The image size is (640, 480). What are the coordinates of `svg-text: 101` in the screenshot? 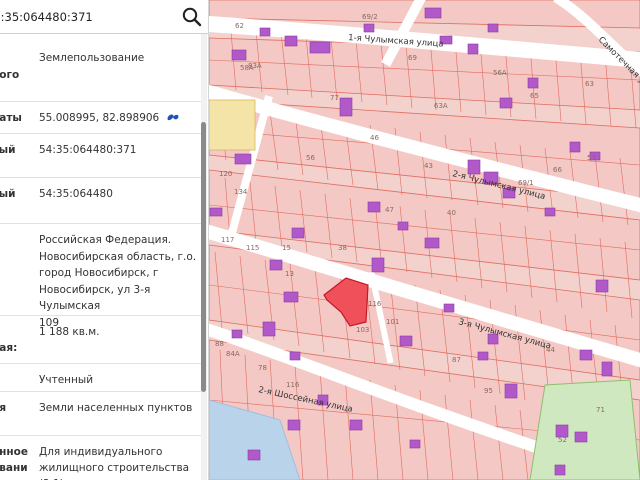 It's located at (392, 322).